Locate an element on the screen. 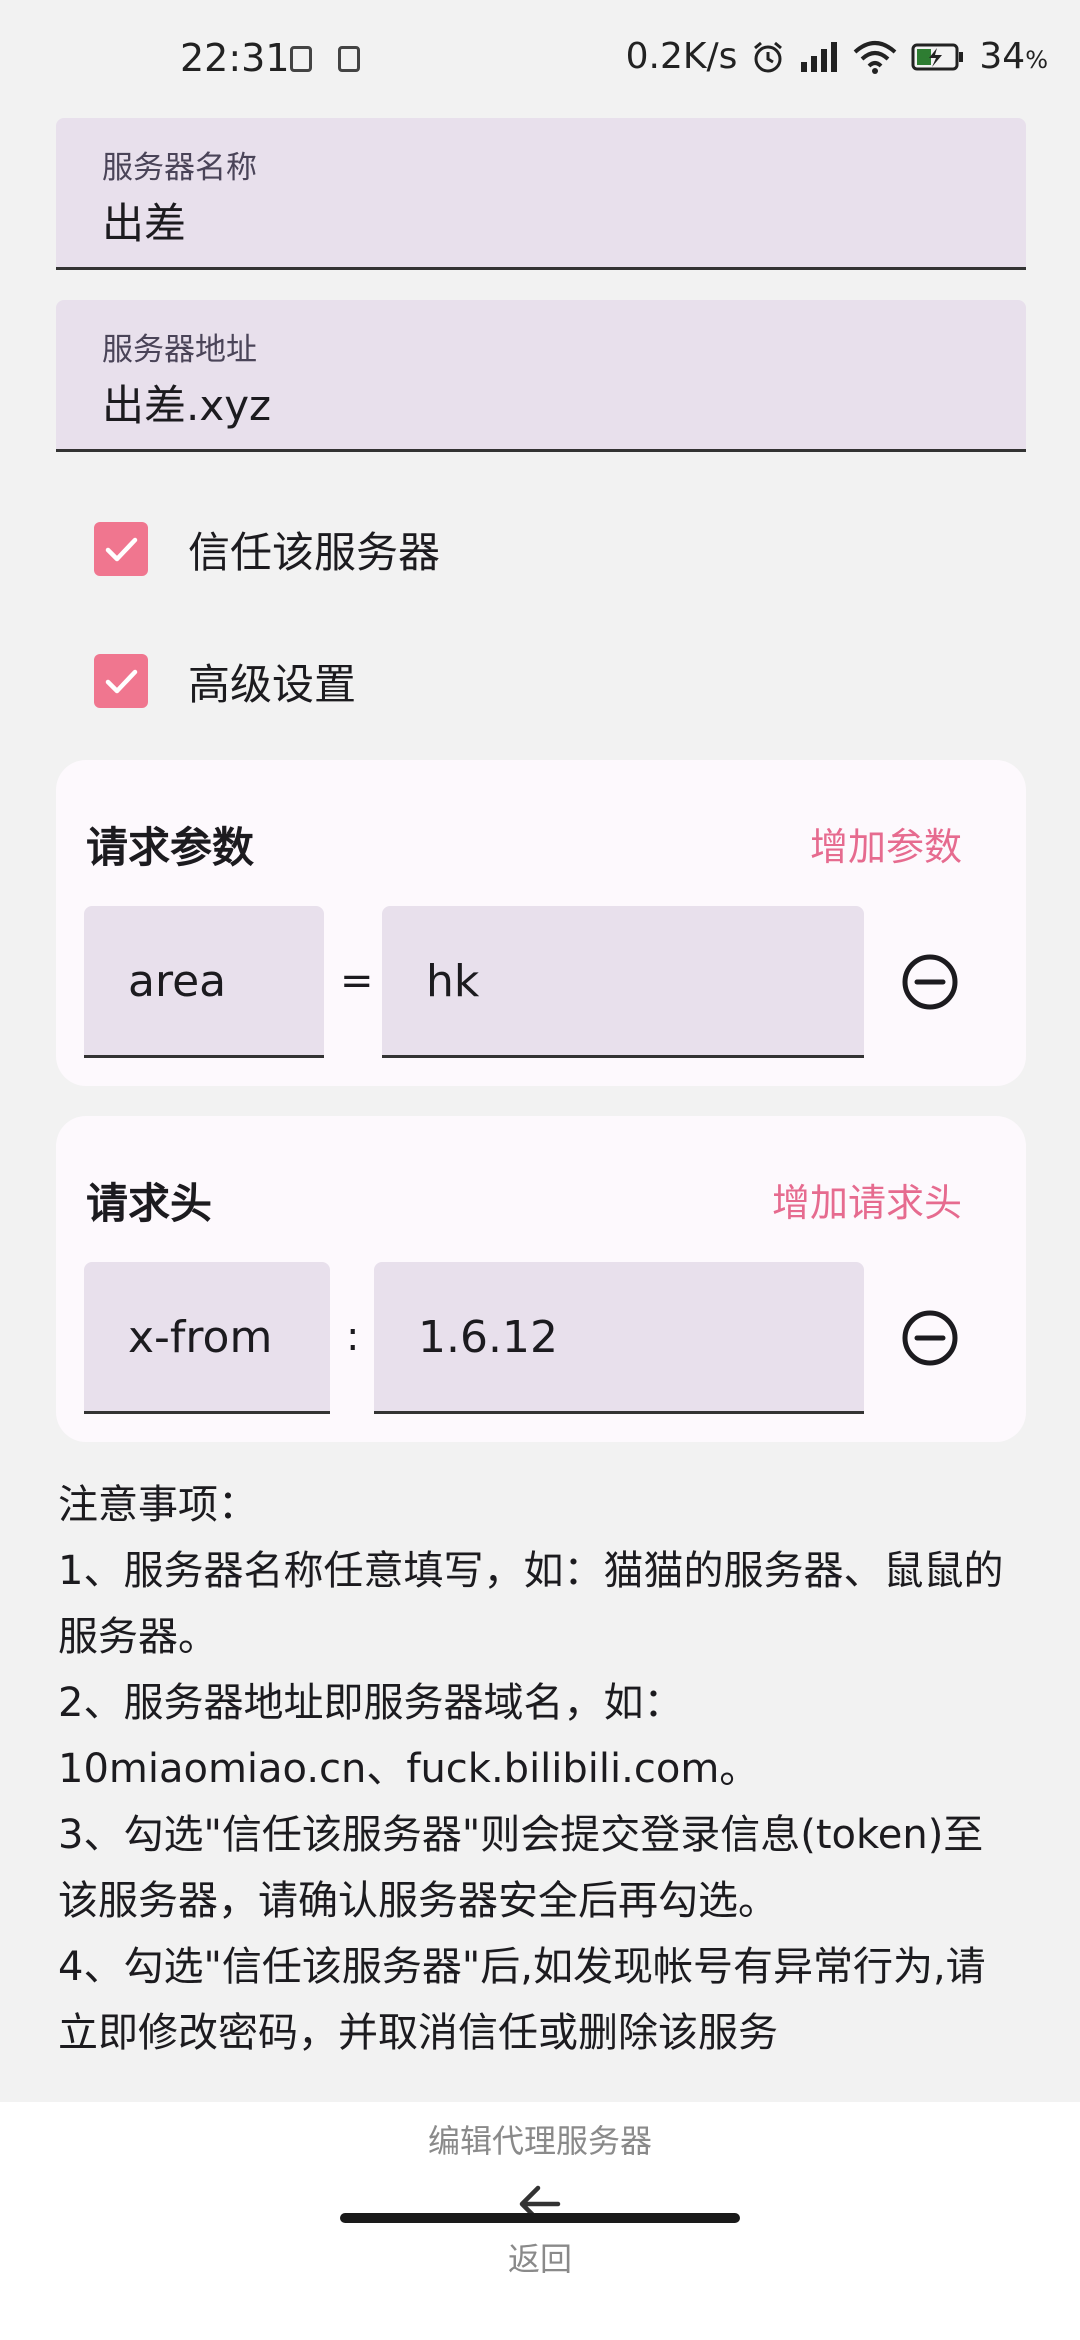 Image resolution: width=1080 pixels, height=2340 pixels. back-label: 返回 is located at coordinates (539, 2259).